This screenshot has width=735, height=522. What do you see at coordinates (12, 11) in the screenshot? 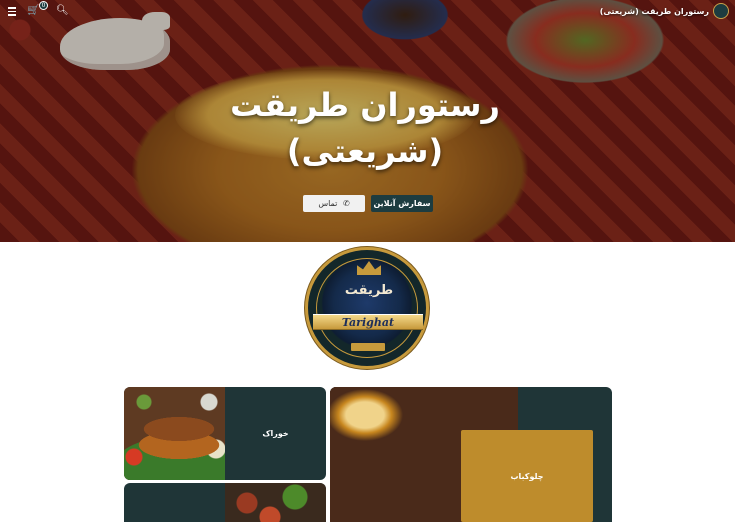
I see `menu-icon` at bounding box center [12, 11].